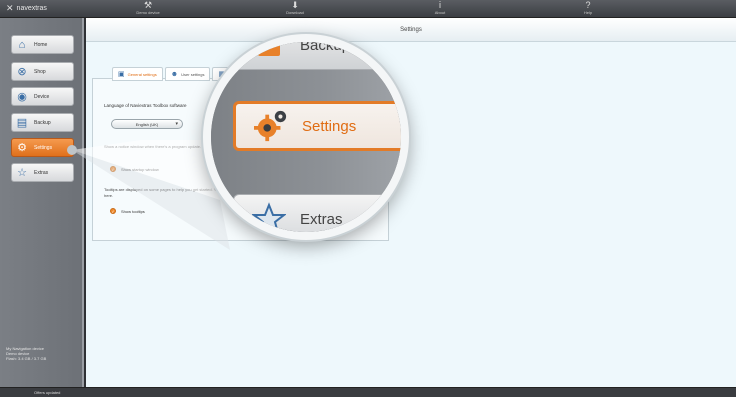  I want to click on language-select: English (UK) ▾, so click(147, 124).